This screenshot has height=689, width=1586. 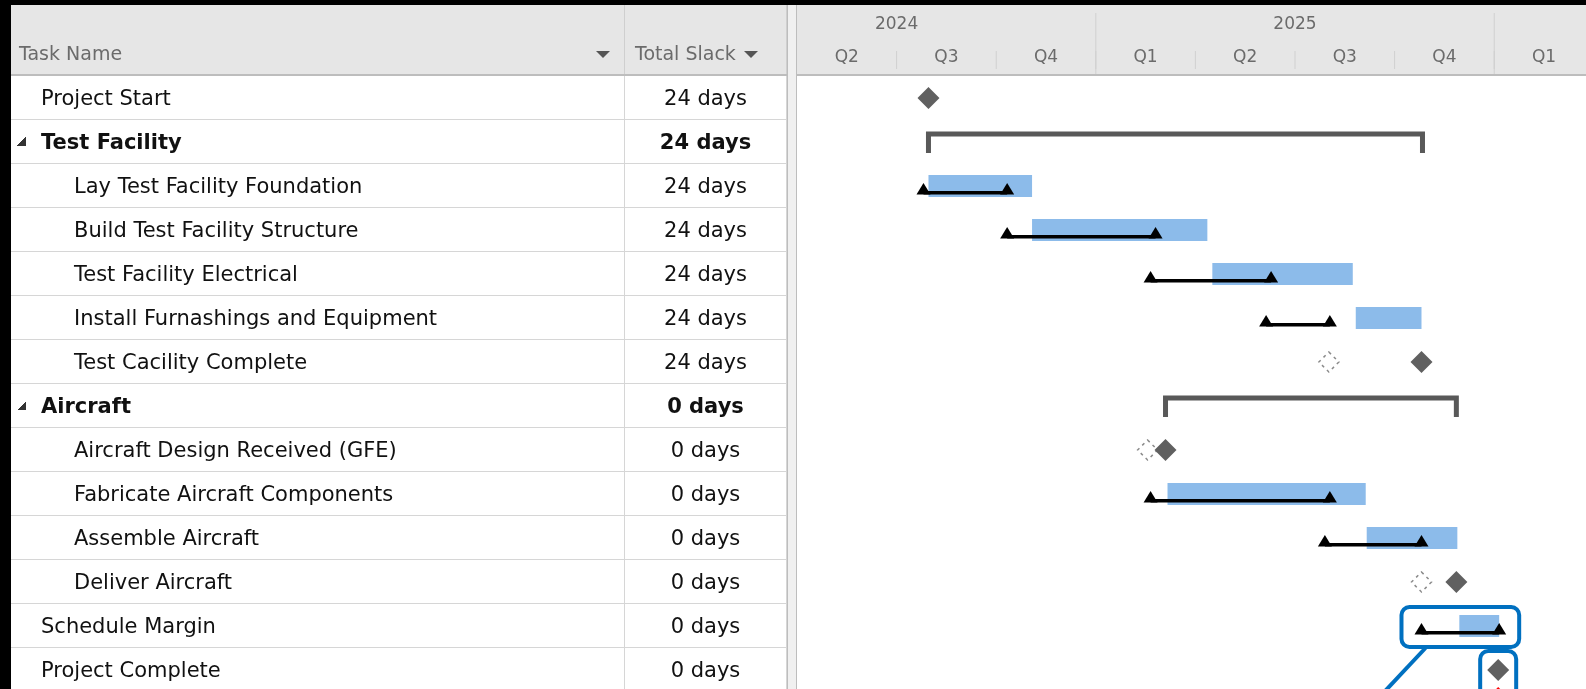 What do you see at coordinates (167, 537) in the screenshot?
I see `task-name-cell: Assemble Aircraft` at bounding box center [167, 537].